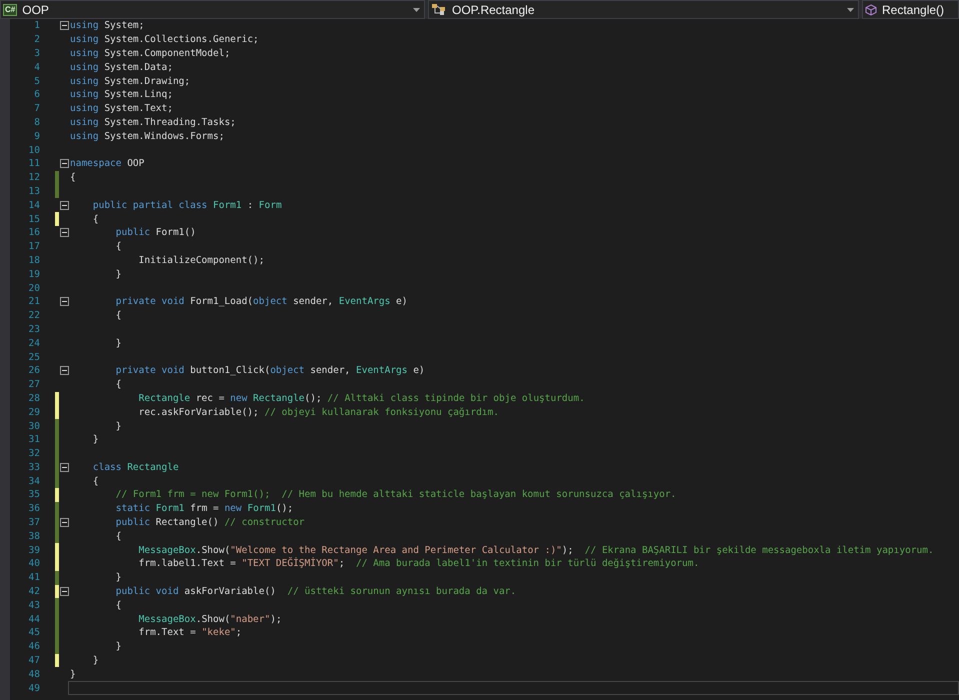 The image size is (959, 700). What do you see at coordinates (36, 81) in the screenshot?
I see `line-number: 5` at bounding box center [36, 81].